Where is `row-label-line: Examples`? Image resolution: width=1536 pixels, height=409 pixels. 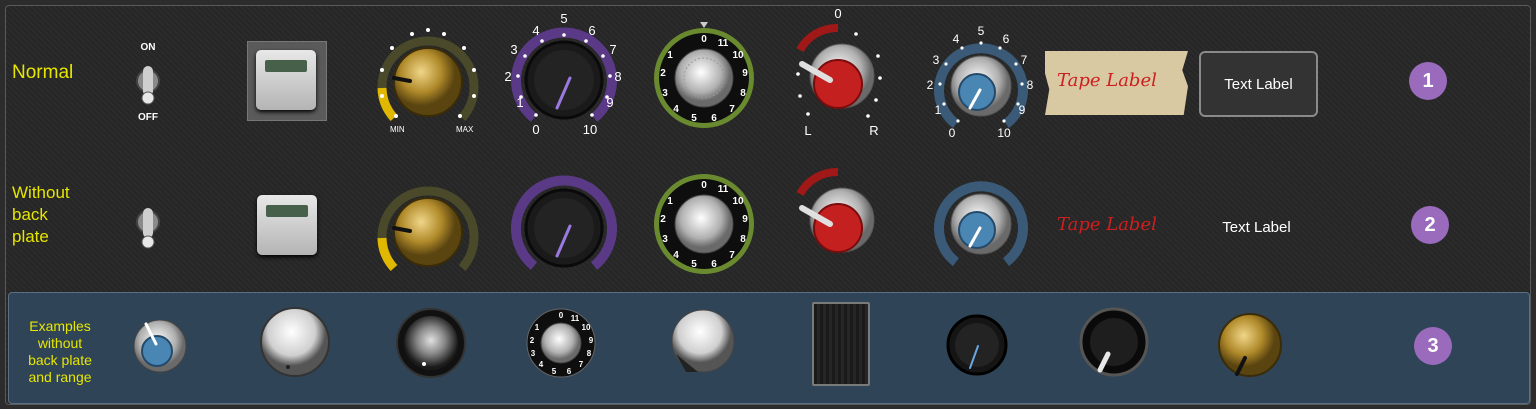
row-label-line: Examples is located at coordinates (60, 326).